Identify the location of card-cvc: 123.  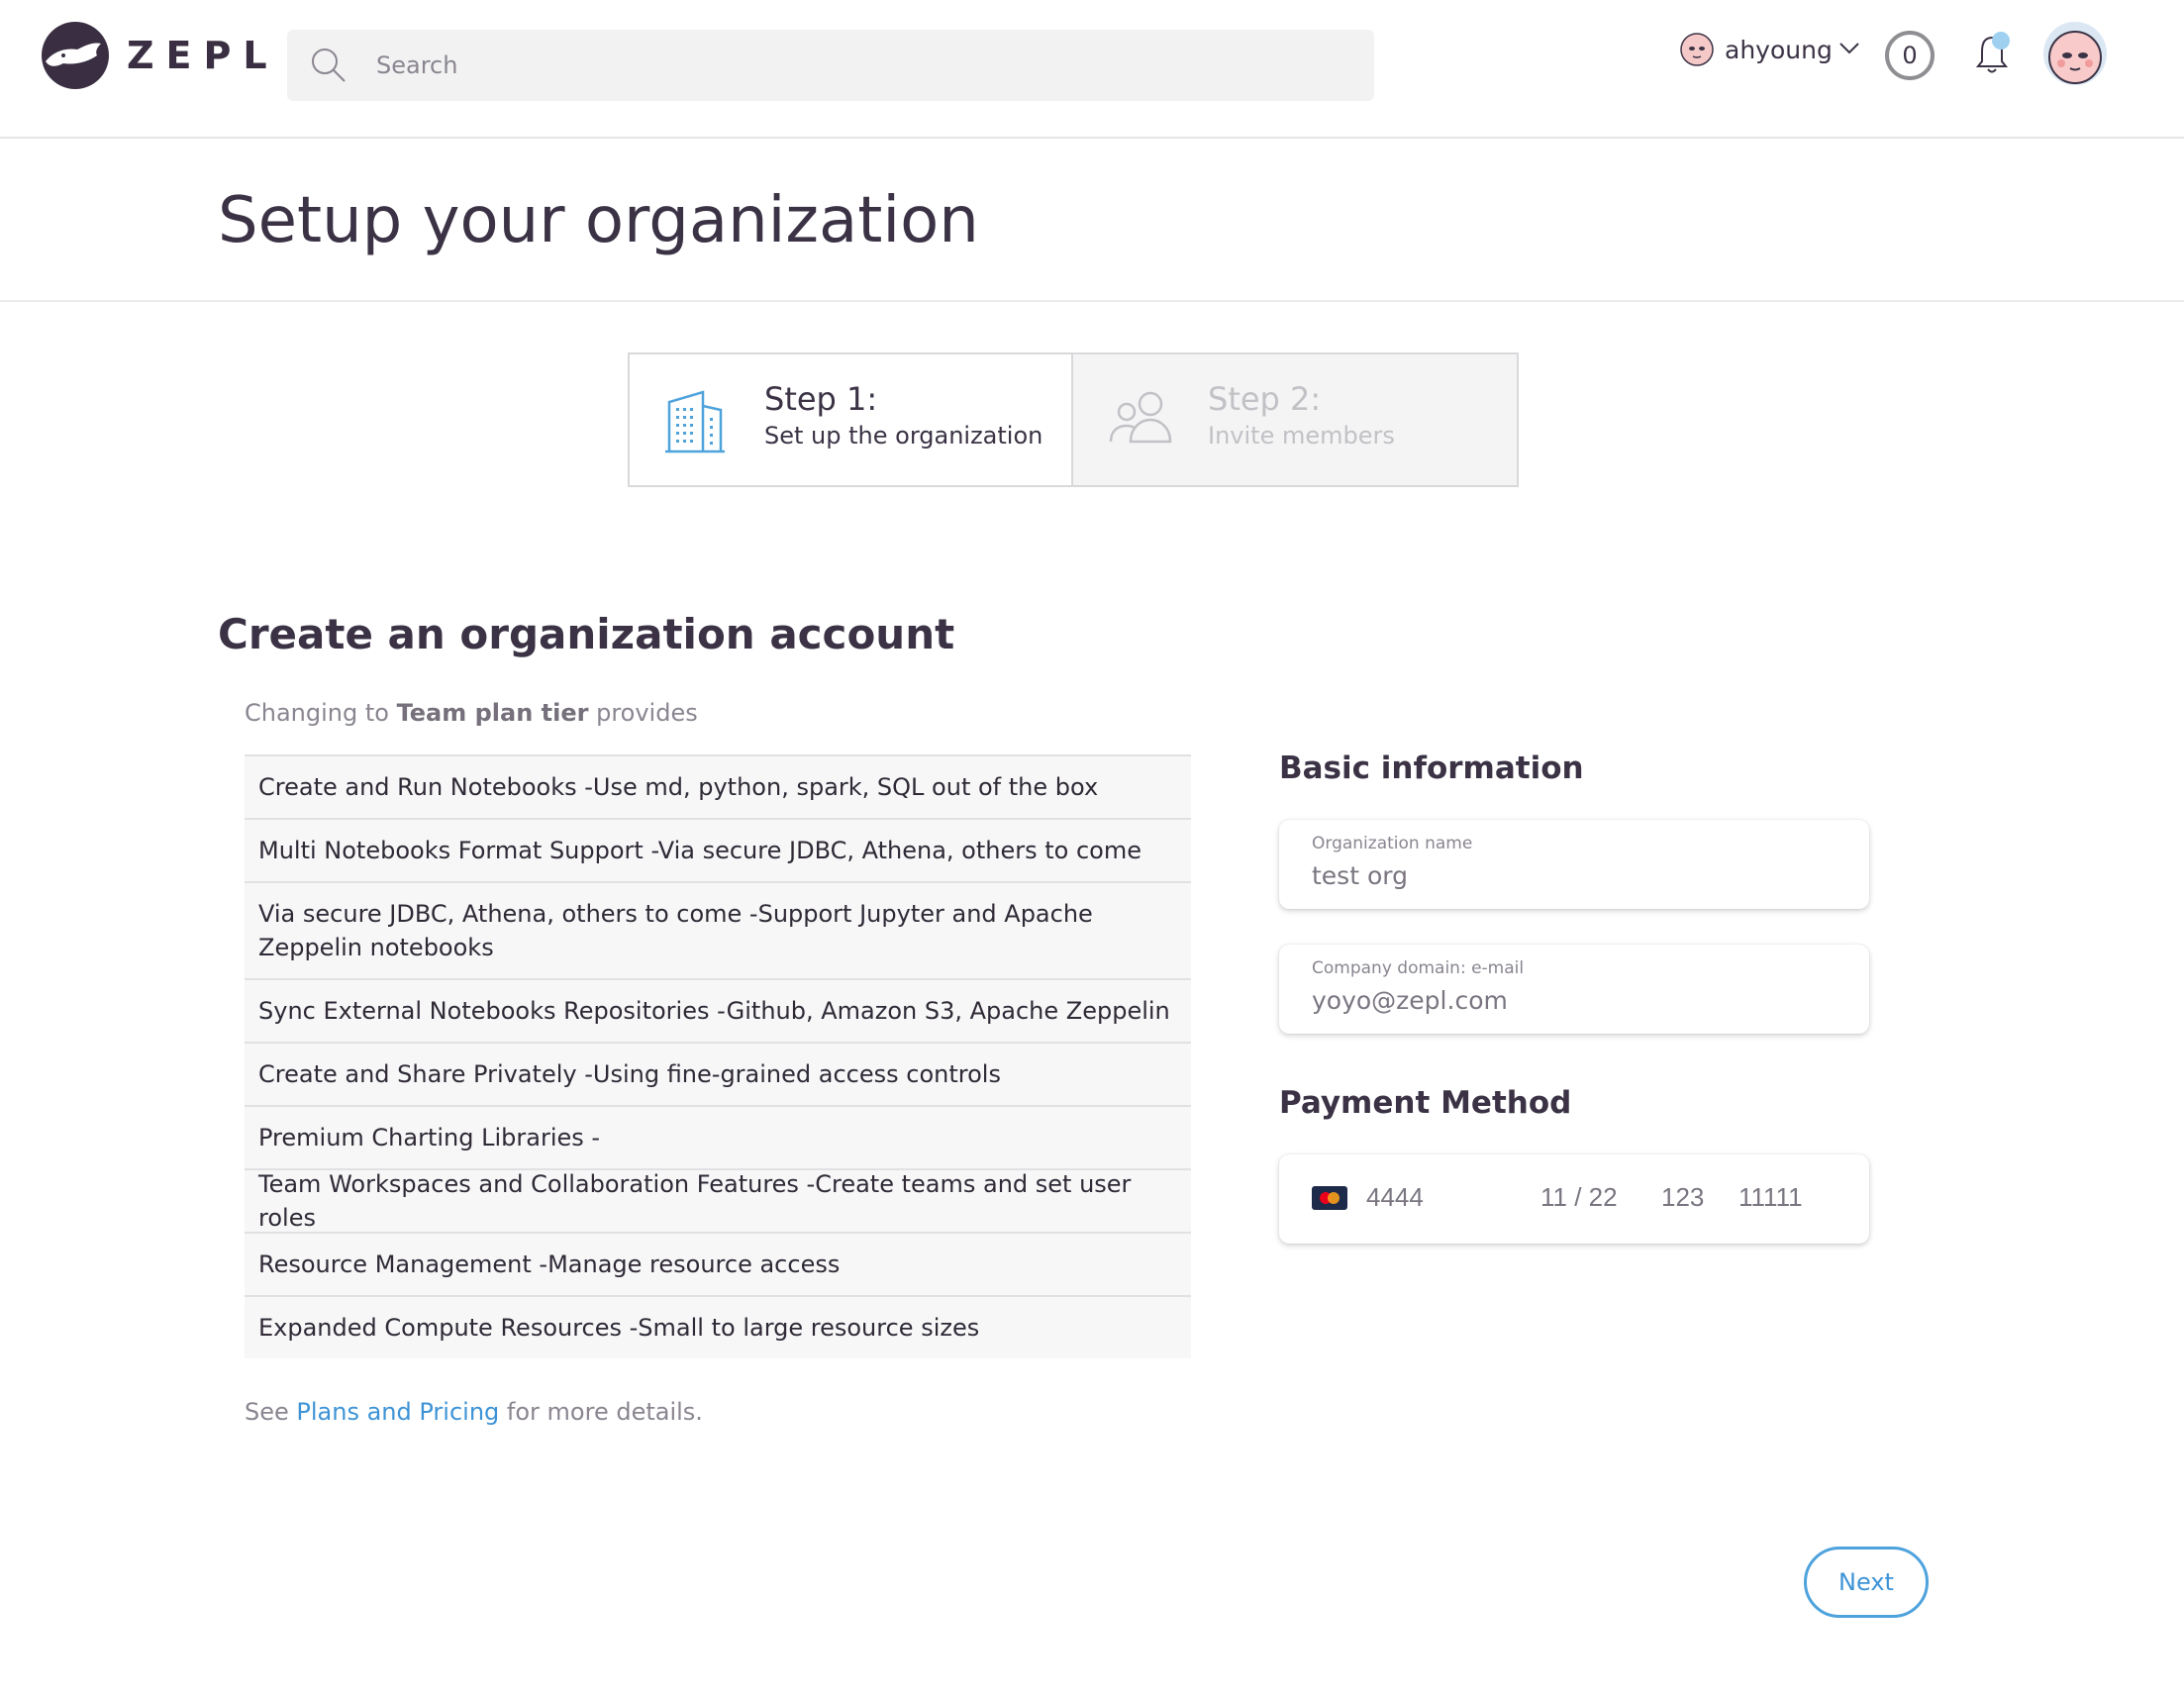
(1682, 1197).